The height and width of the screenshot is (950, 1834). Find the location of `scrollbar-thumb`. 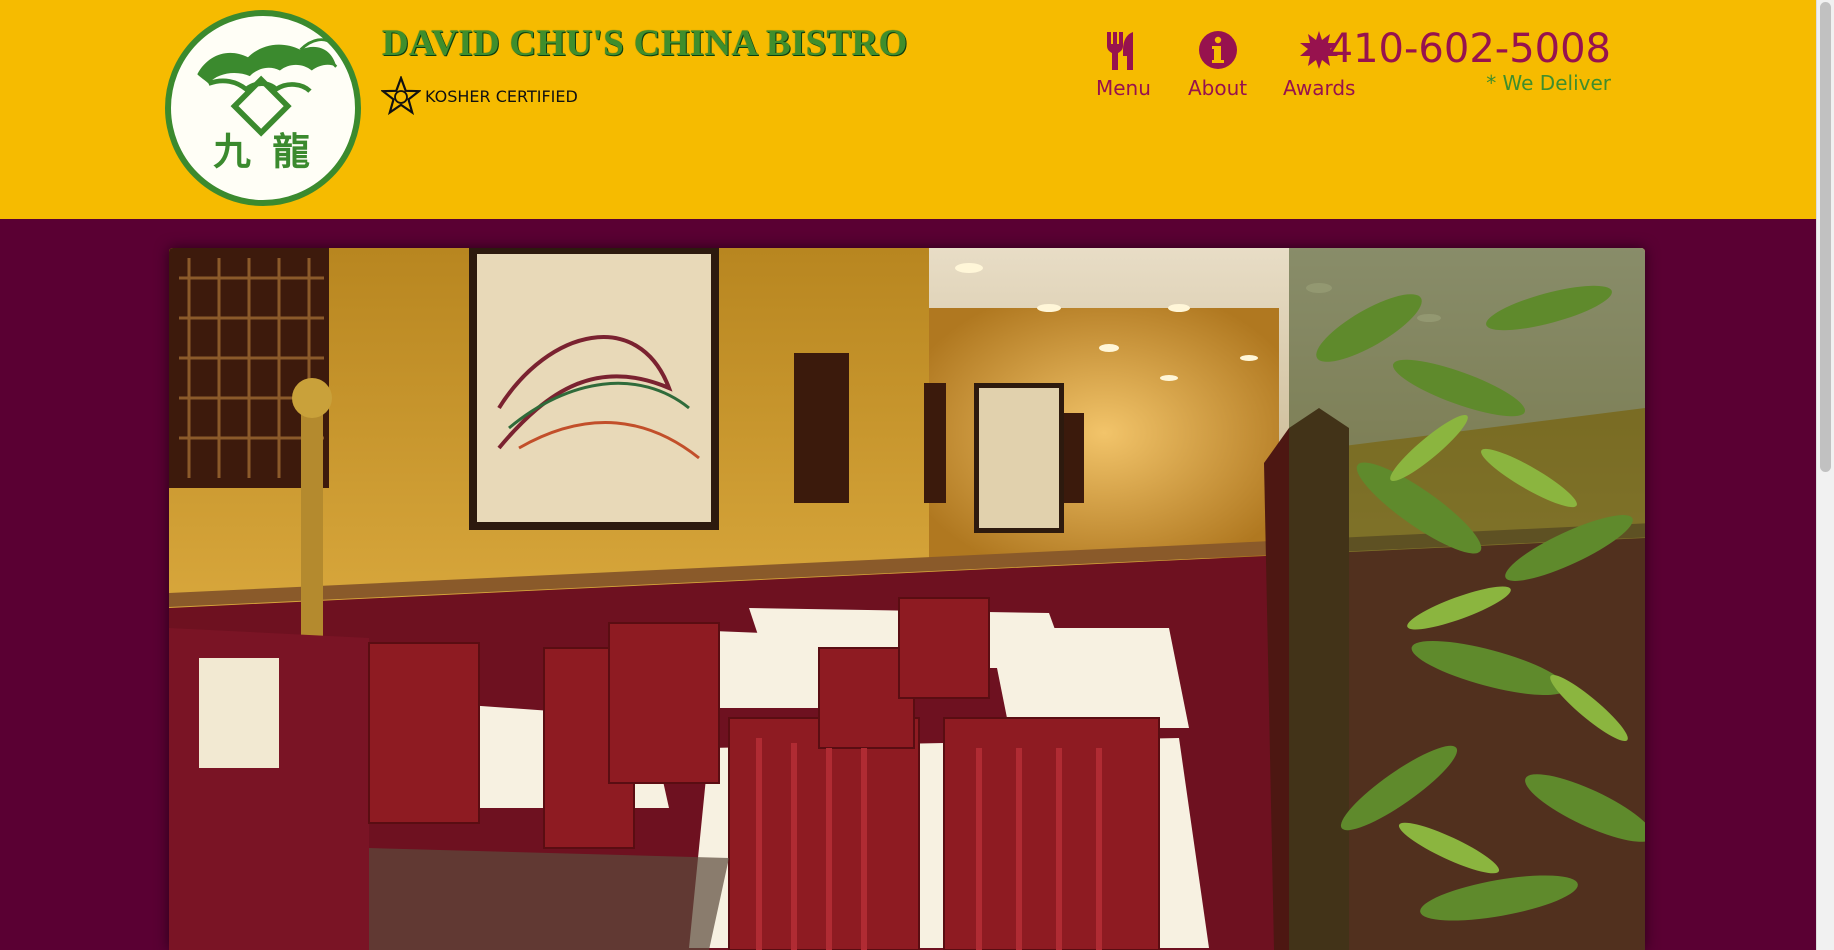

scrollbar-thumb is located at coordinates (1825, 237).